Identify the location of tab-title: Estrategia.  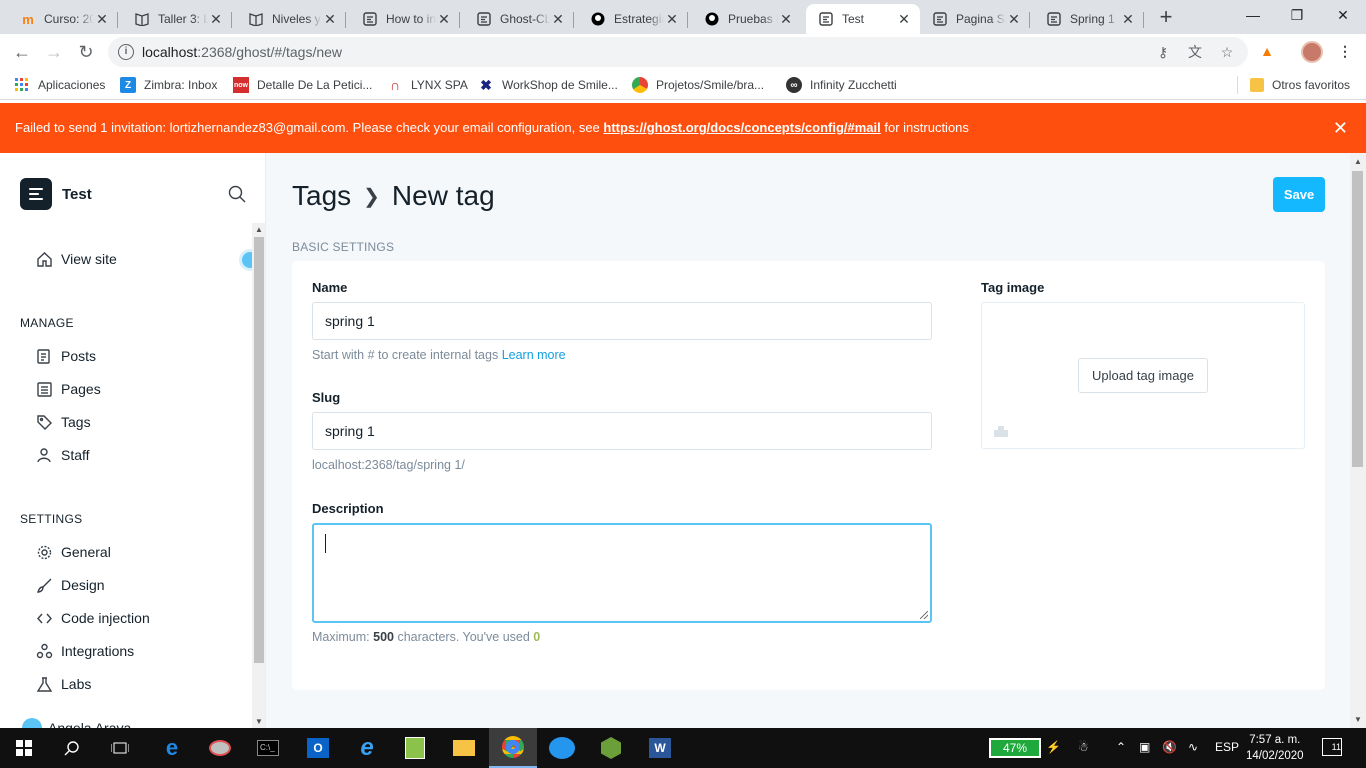
(639, 19).